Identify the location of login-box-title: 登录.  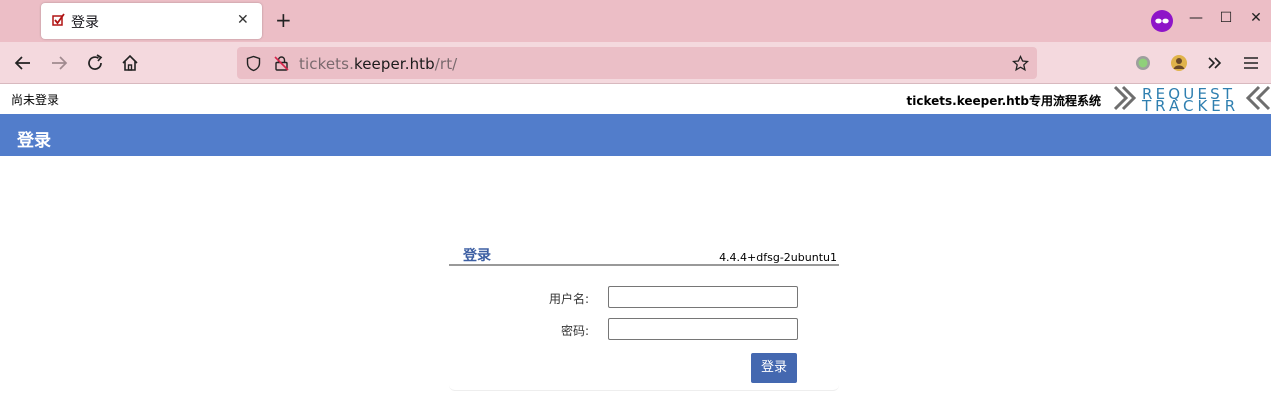
(477, 256).